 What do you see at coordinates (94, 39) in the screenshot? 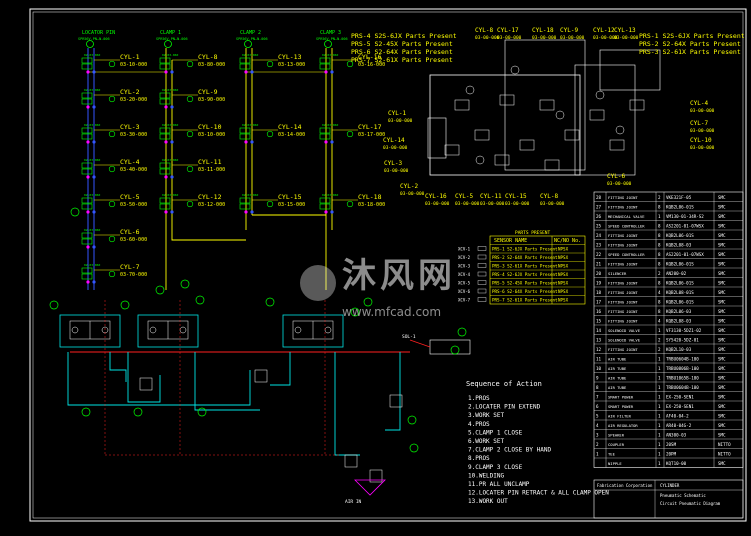
I see `column-subheader: SPR56V-PN—N-006` at bounding box center [94, 39].